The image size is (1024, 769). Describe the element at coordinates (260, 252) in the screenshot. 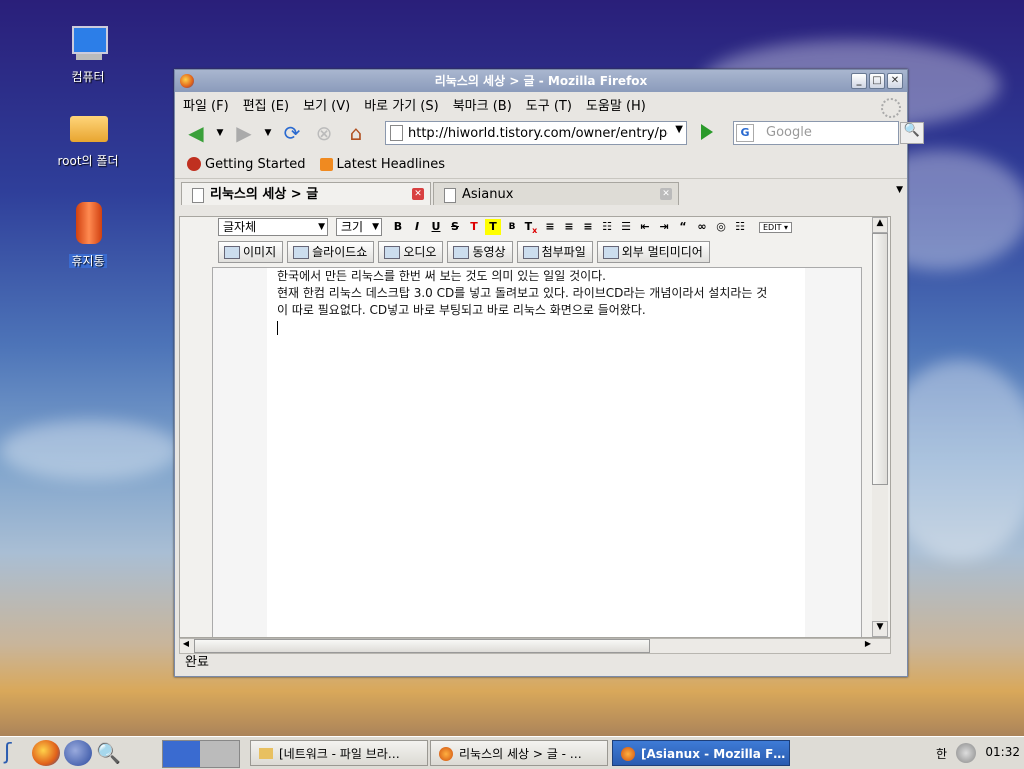

I see `button-label: 이미지` at that location.